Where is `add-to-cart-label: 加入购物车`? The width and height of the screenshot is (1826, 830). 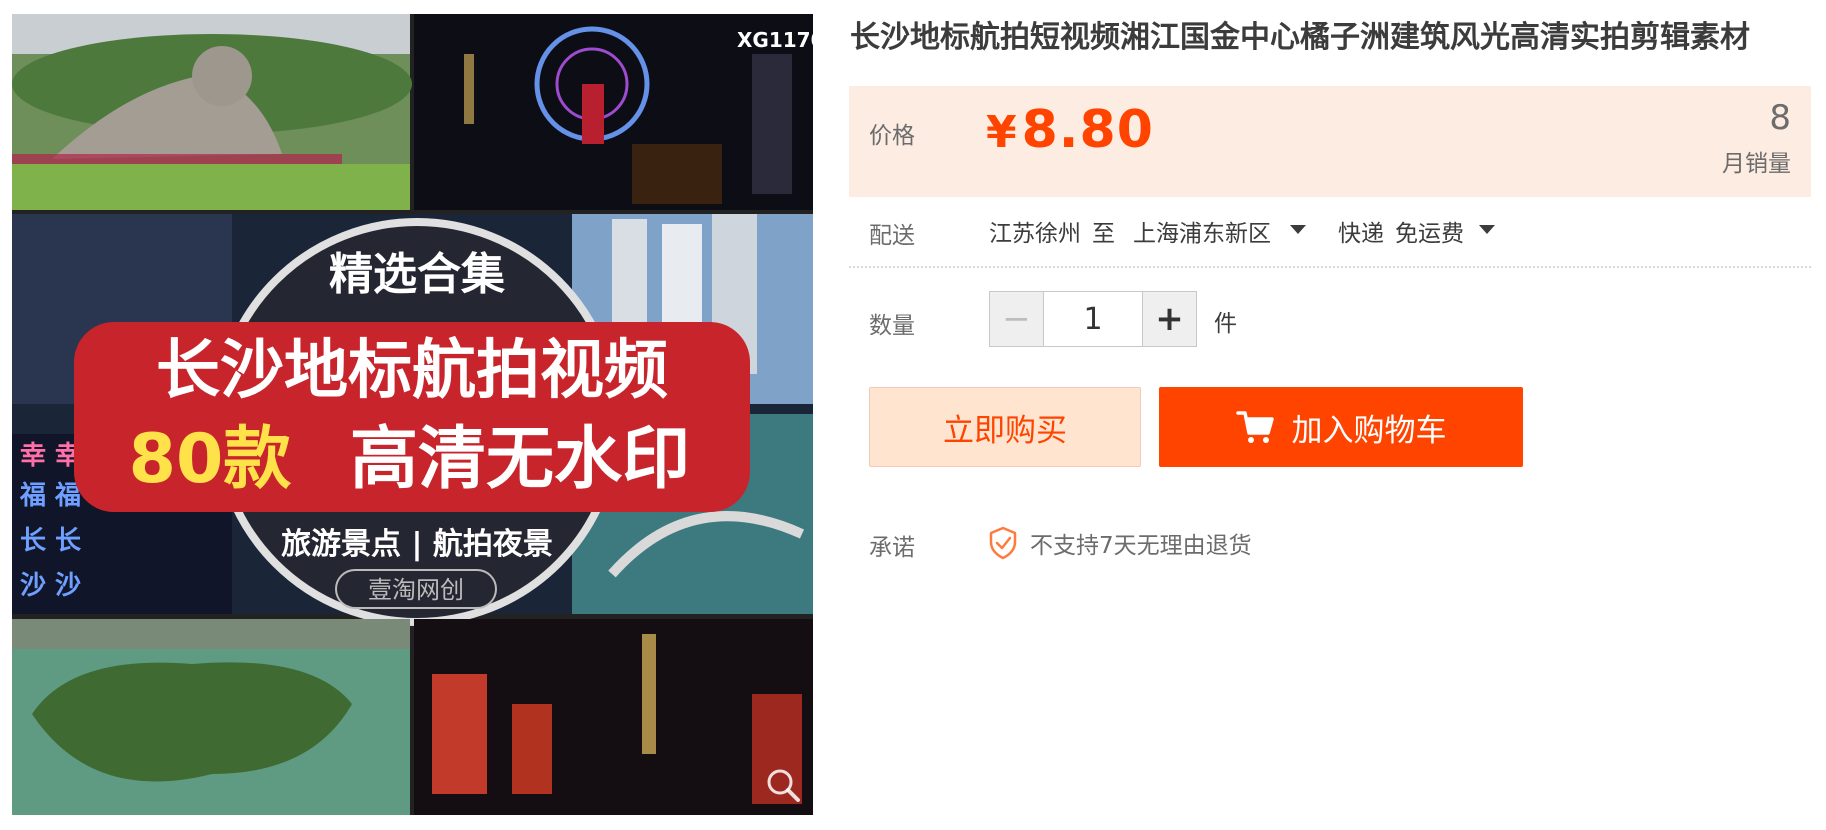 add-to-cart-label: 加入购物车 is located at coordinates (1369, 430).